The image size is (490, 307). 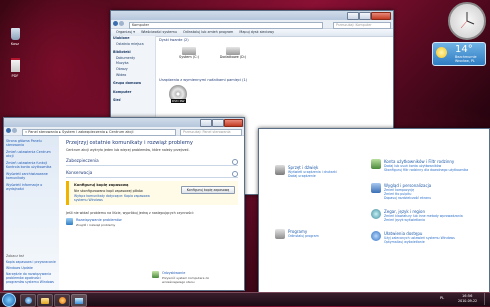 I want to click on sidebar-link-archived-messages: Wyświetl zarchiwizowane komunikaty, so click(x=31, y=175).